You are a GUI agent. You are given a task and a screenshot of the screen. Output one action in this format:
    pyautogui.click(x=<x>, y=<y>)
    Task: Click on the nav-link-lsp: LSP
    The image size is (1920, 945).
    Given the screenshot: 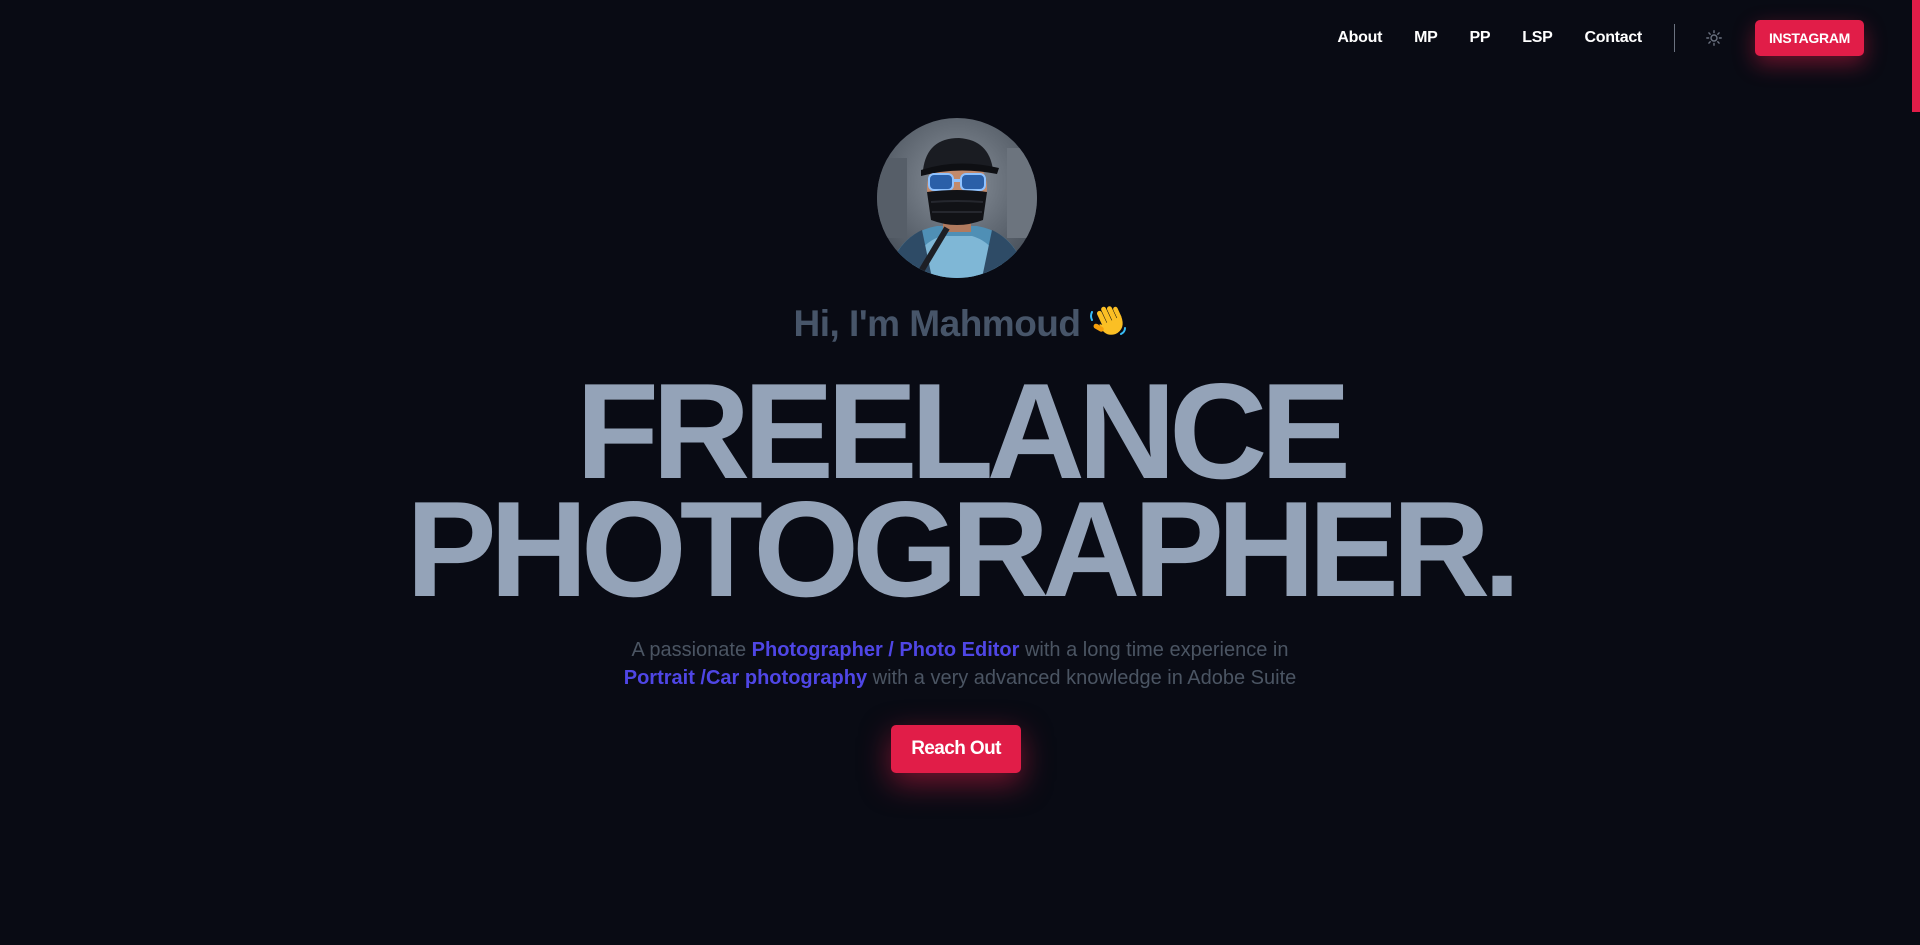 What is the action you would take?
    pyautogui.click(x=1537, y=38)
    